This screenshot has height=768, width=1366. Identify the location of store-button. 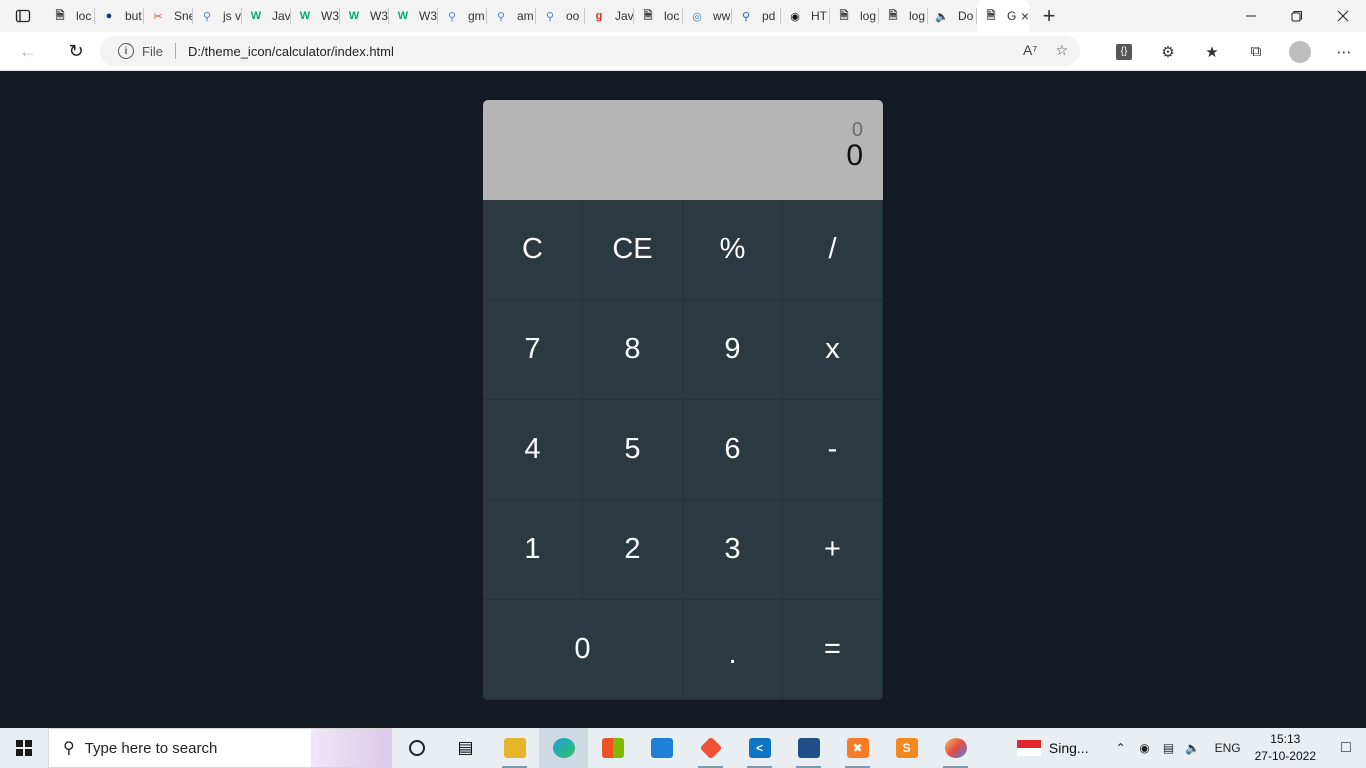
(612, 748).